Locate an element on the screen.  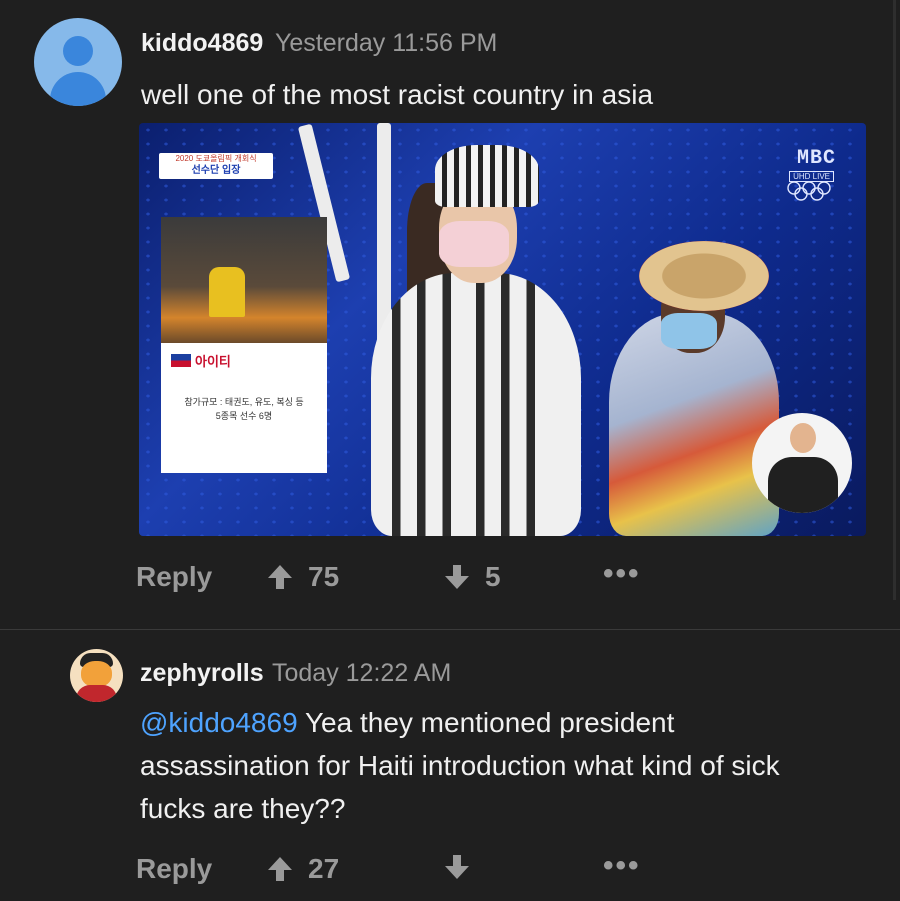
upvote-button: 75 is located at coordinates (302, 577).